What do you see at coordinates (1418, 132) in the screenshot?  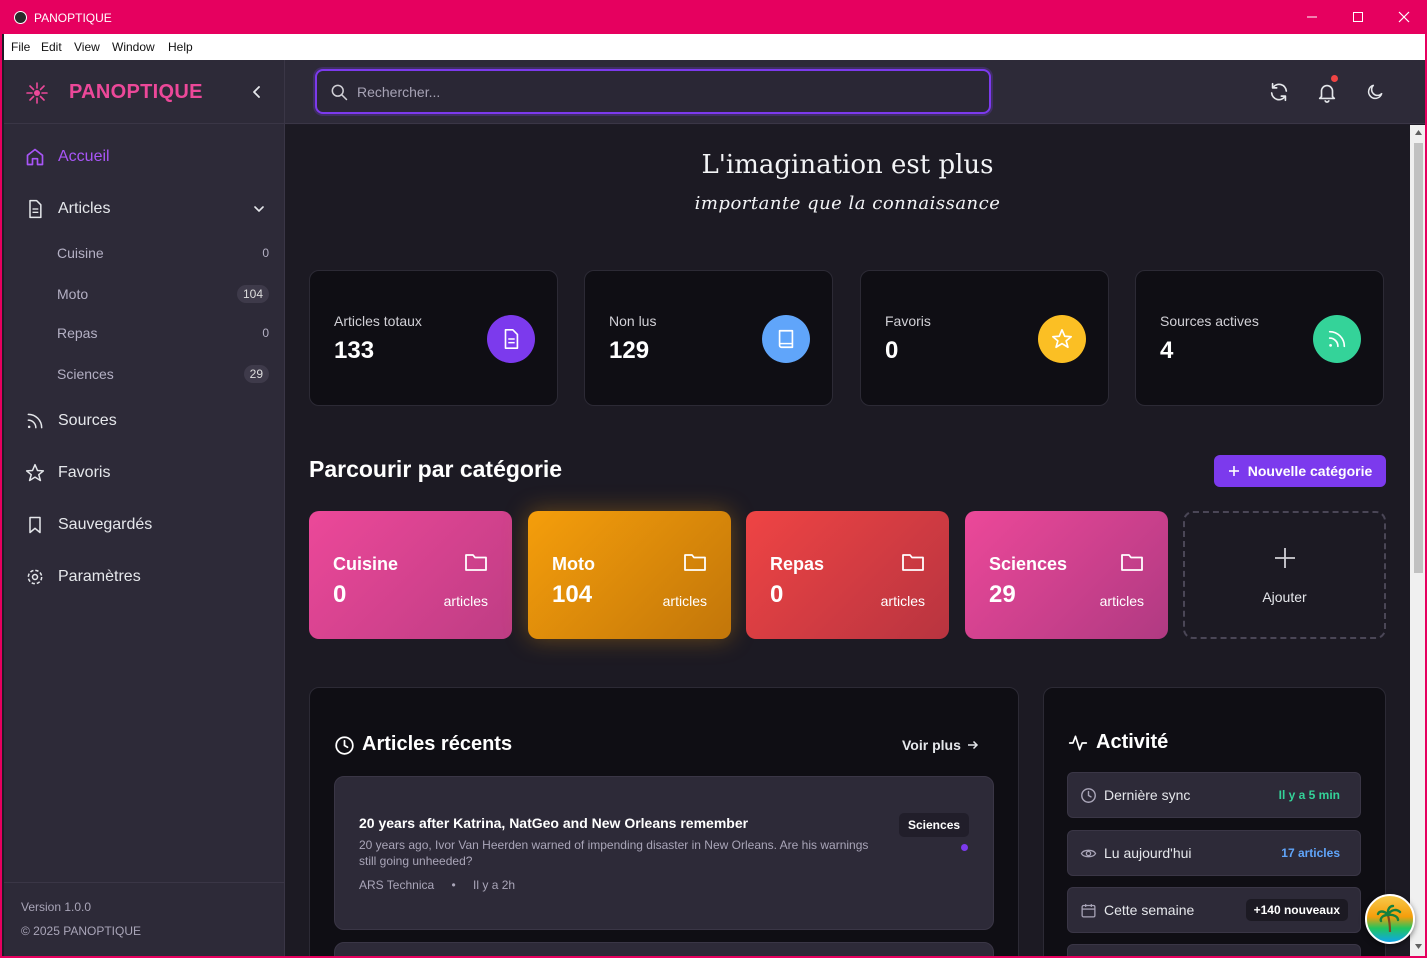 I see `scroll-up-icon` at bounding box center [1418, 132].